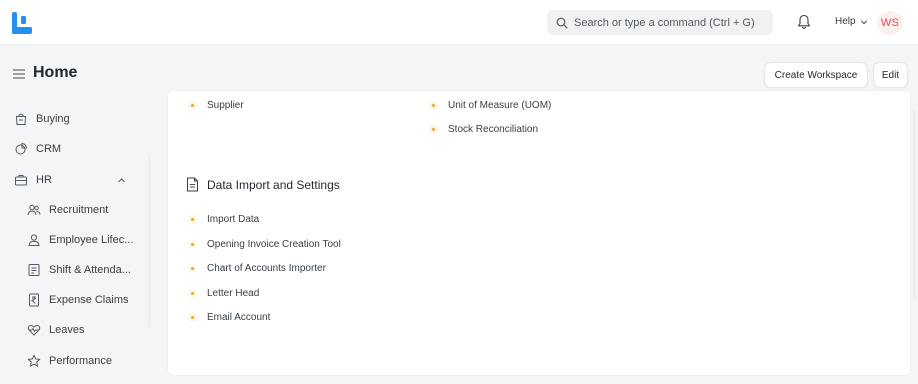 Image resolution: width=918 pixels, height=384 pixels. What do you see at coordinates (44, 180) in the screenshot?
I see `sidebar-item-label: HR` at bounding box center [44, 180].